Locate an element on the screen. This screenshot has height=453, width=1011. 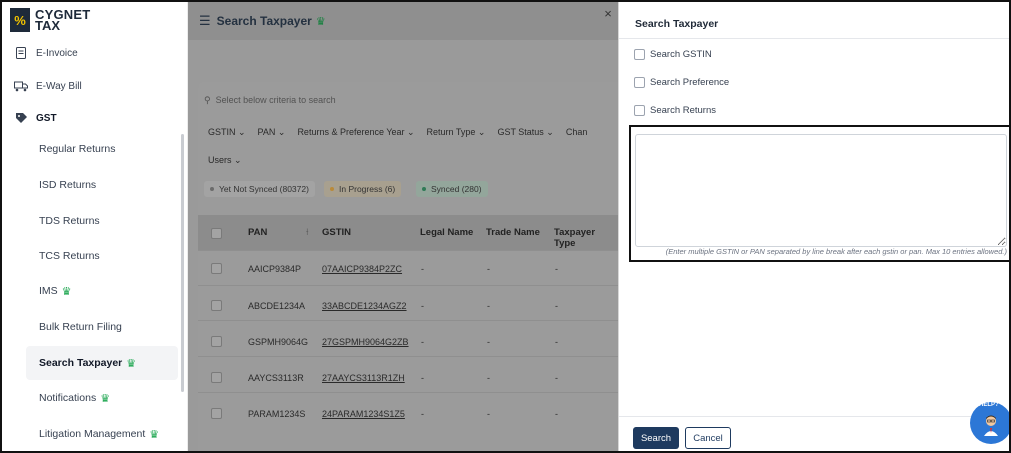
column-header-trade-name: Trade Name is located at coordinates (513, 232).